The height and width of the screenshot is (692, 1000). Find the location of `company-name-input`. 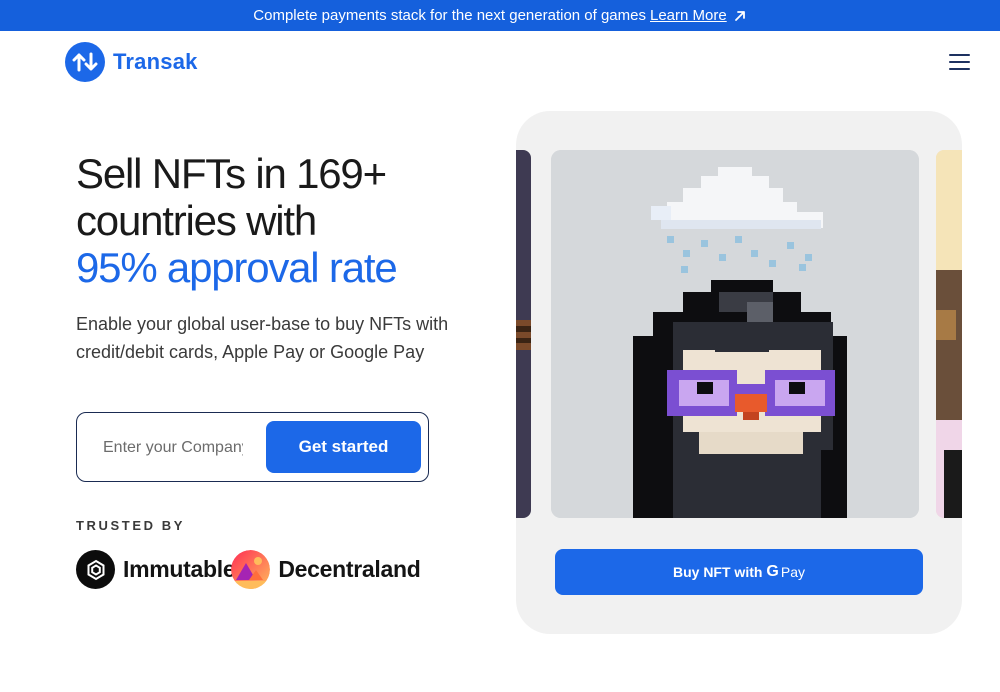

company-name-input is located at coordinates (173, 448).